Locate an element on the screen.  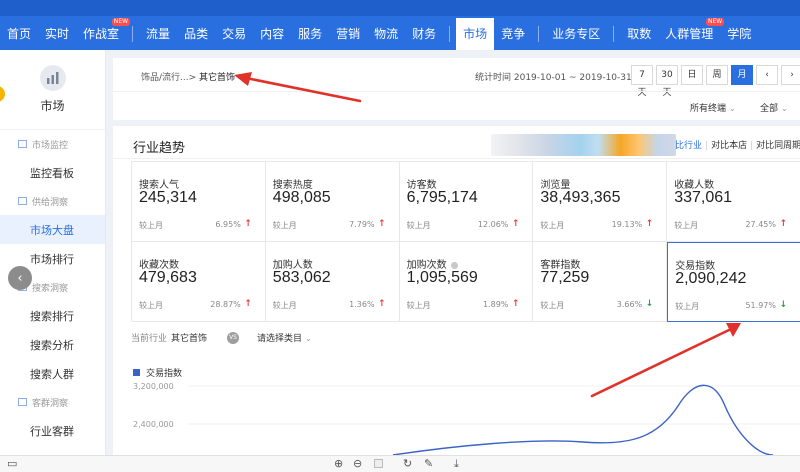
period-button: 日 is located at coordinates (692, 75).